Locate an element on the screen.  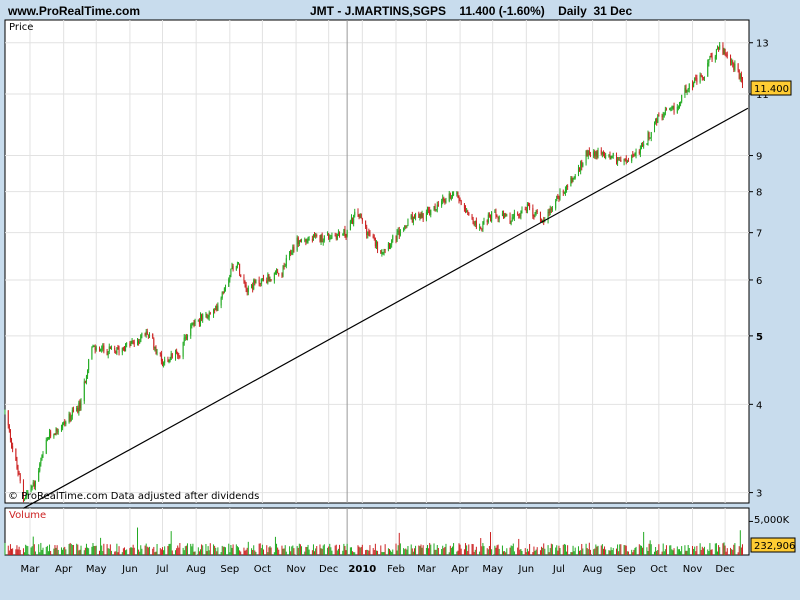
x-tick-label: Jun is located at coordinates (129, 569).